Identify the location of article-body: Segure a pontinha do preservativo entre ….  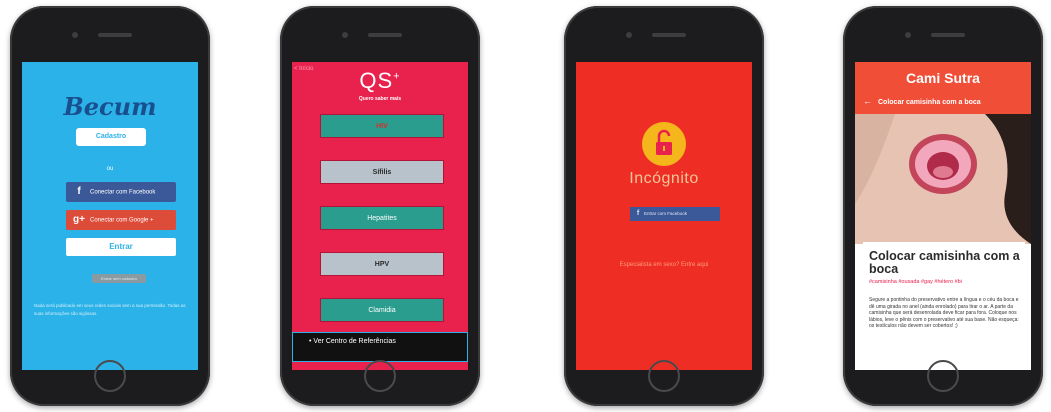
(944, 313).